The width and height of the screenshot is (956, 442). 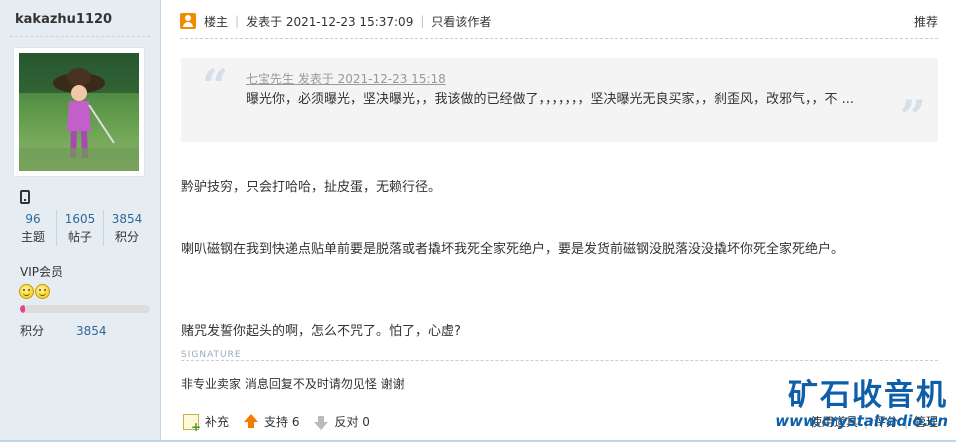 I want to click on level-stars, so click(x=34, y=291).